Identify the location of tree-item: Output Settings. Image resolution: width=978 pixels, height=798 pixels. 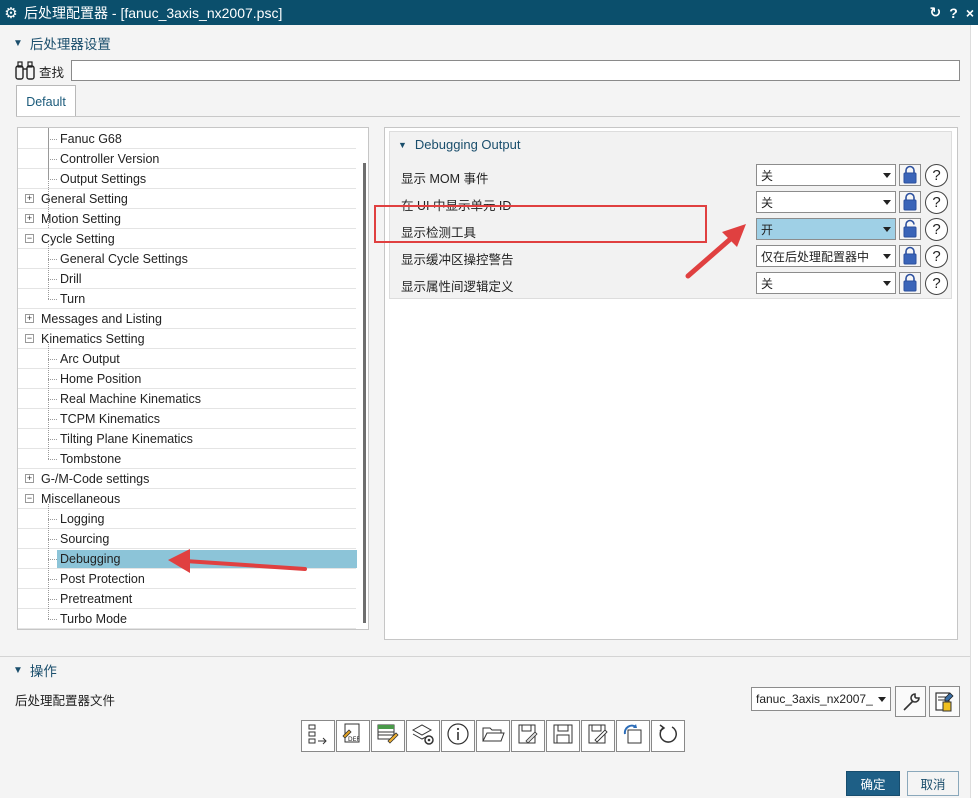
(187, 179).